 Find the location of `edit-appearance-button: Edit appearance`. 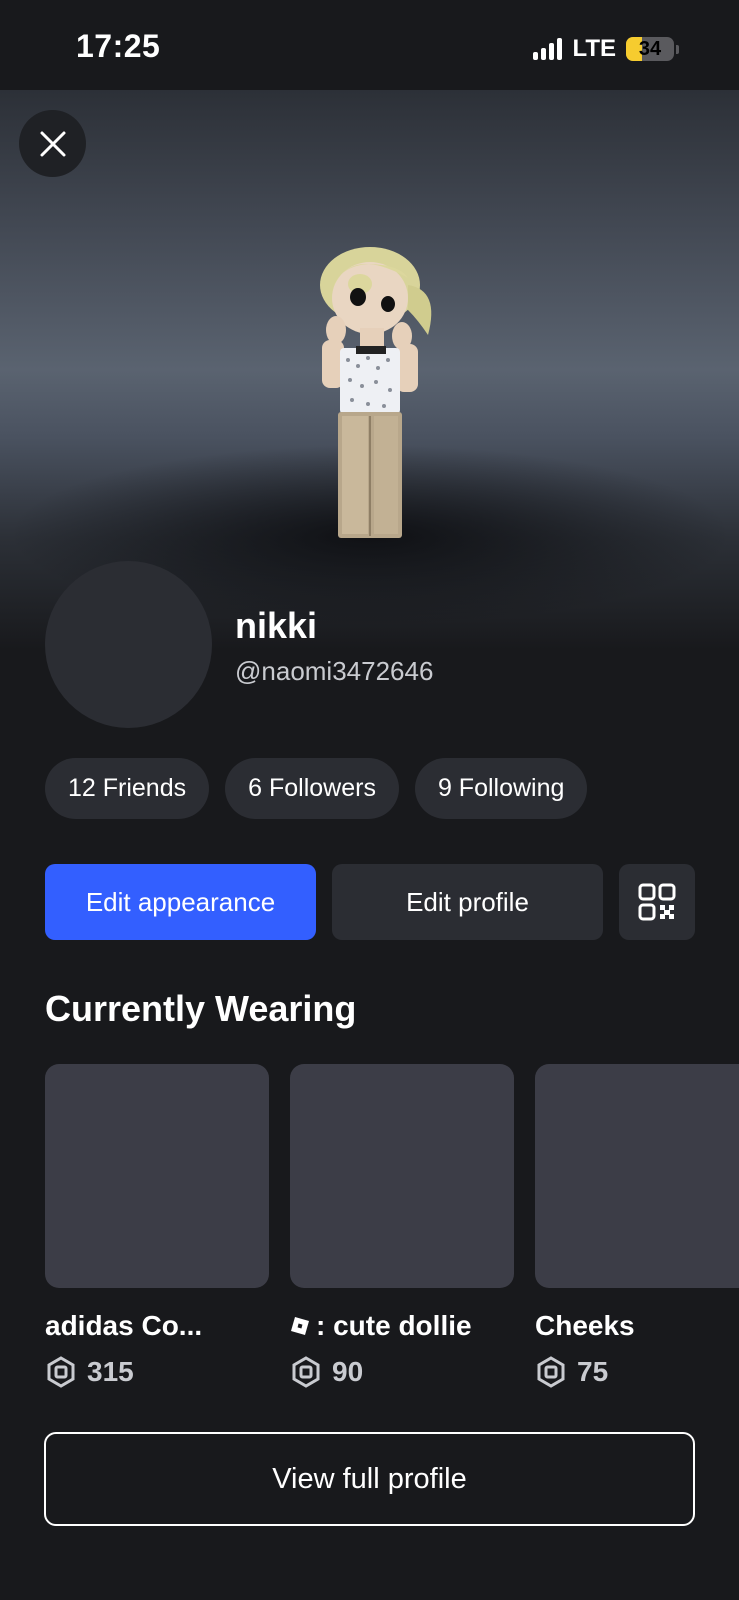

edit-appearance-button: Edit appearance is located at coordinates (180, 902).